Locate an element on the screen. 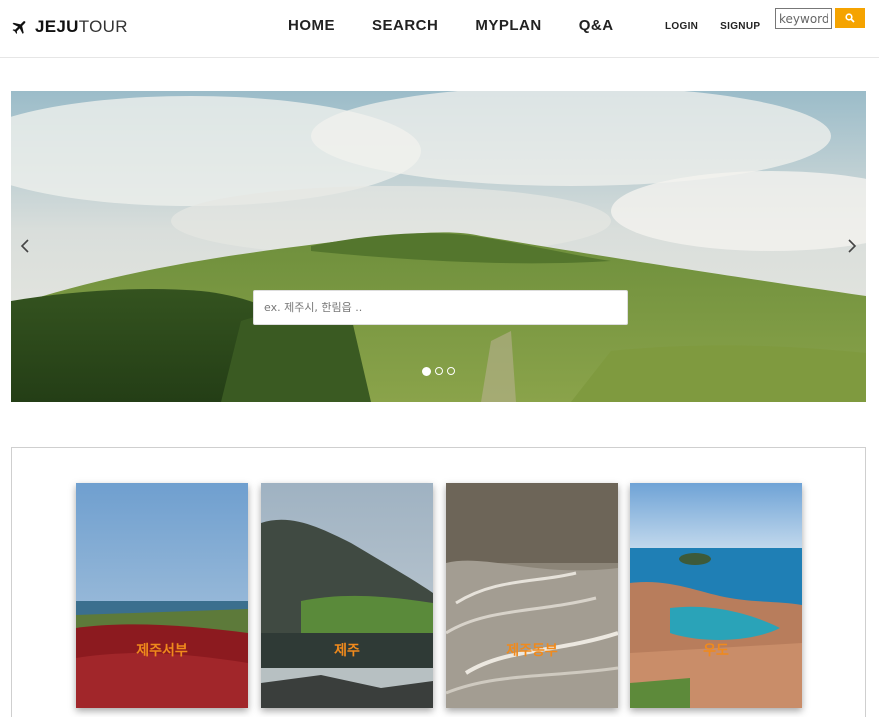 This screenshot has width=879, height=717. airplane-icon is located at coordinates (19, 27).